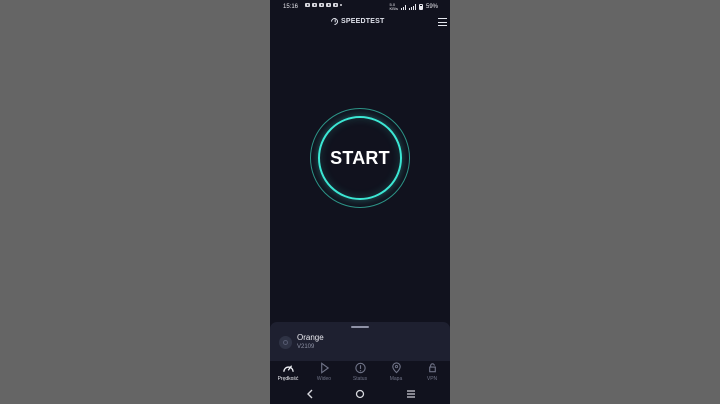 This screenshot has height=404, width=720. I want to click on play-icon, so click(324, 368).